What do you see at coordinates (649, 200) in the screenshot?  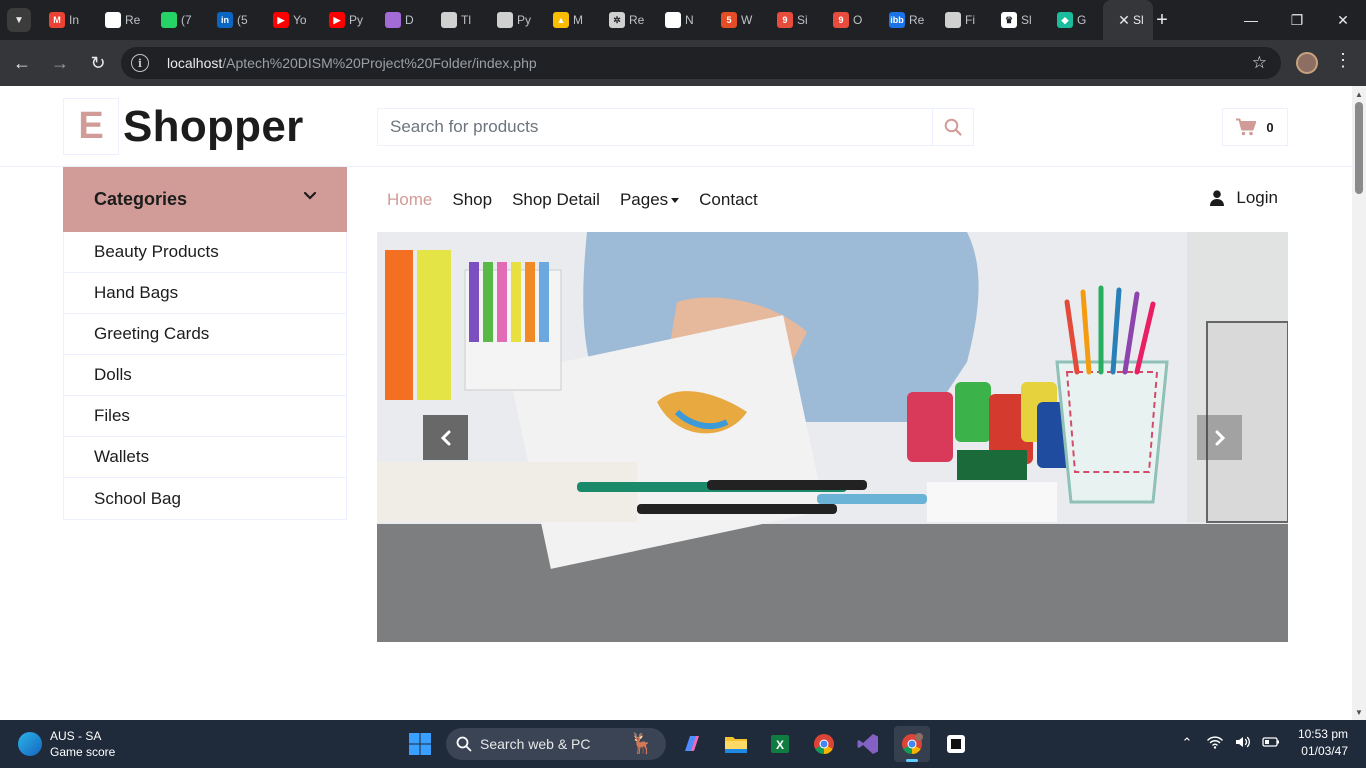 I see `nav-link-pages: Pages` at bounding box center [649, 200].